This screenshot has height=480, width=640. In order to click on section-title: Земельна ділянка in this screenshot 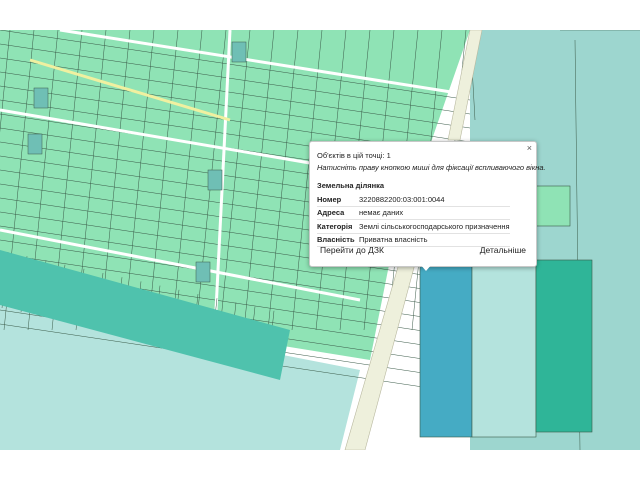, I will do `click(351, 185)`.